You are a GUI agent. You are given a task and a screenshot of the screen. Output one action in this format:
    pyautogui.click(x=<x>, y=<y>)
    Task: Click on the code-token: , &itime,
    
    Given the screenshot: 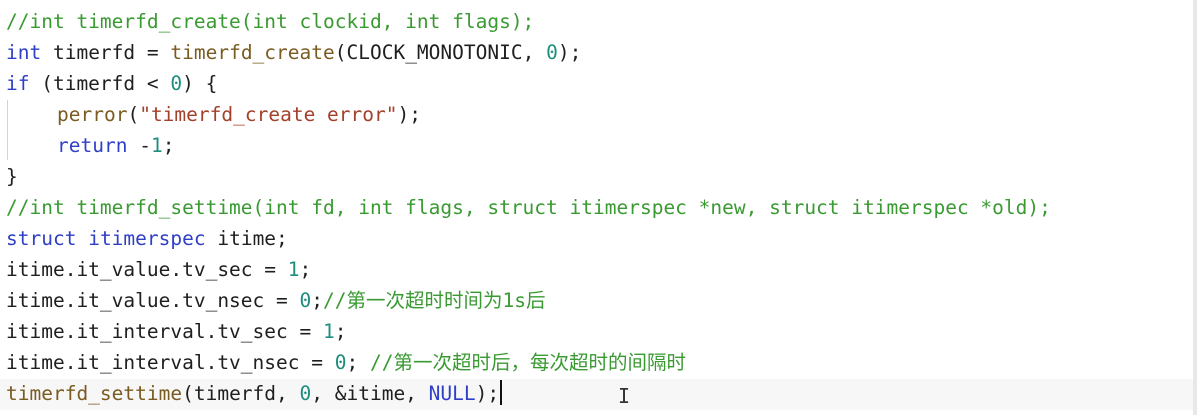 What is the action you would take?
    pyautogui.click(x=370, y=393)
    